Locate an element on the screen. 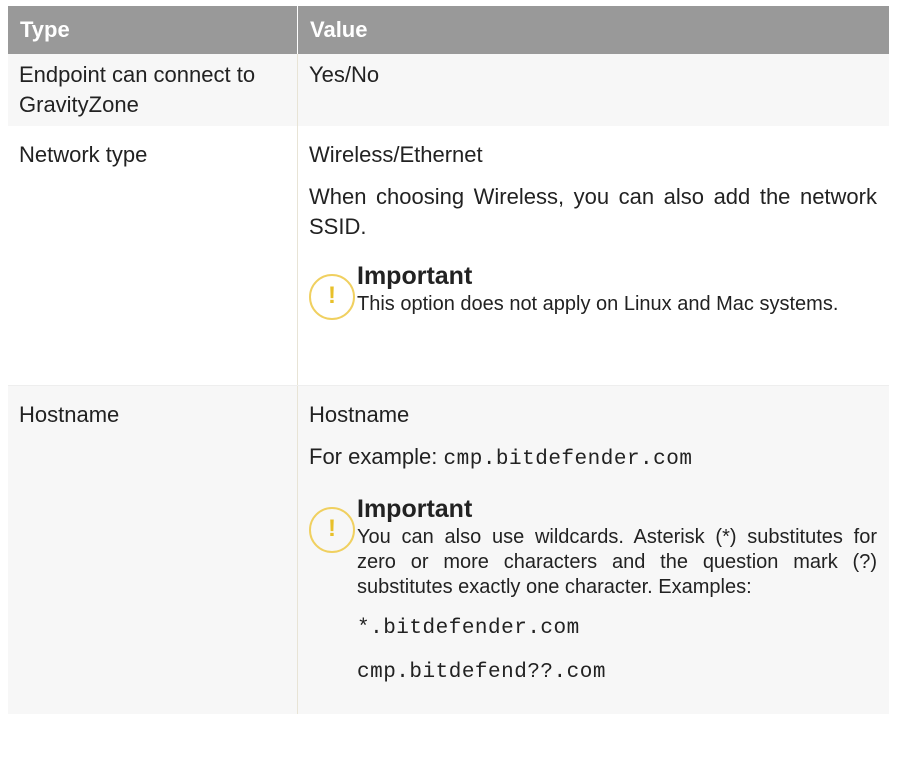  value-text: Hostname is located at coordinates (359, 414).